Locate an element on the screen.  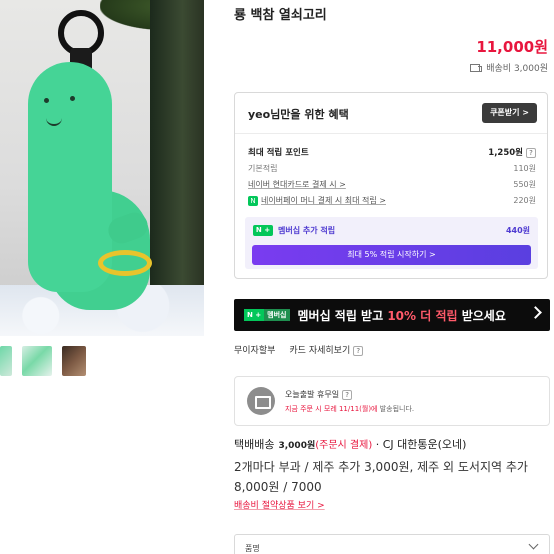
payment-meta-links: 무이자할부 카드 자세히보기? is located at coordinates (299, 349).